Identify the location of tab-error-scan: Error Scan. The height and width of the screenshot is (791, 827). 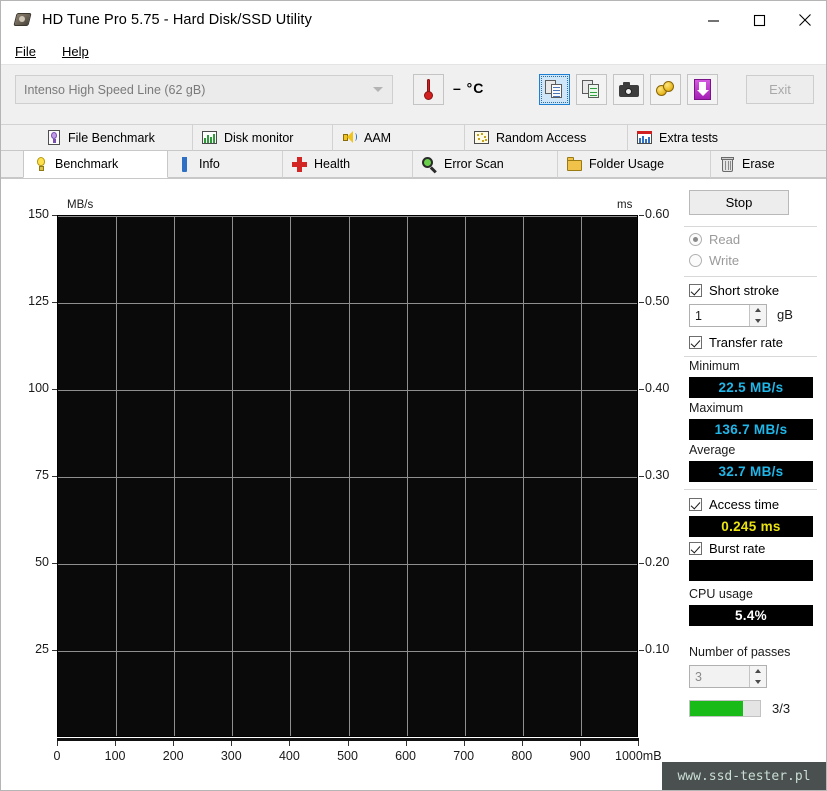
(485, 164).